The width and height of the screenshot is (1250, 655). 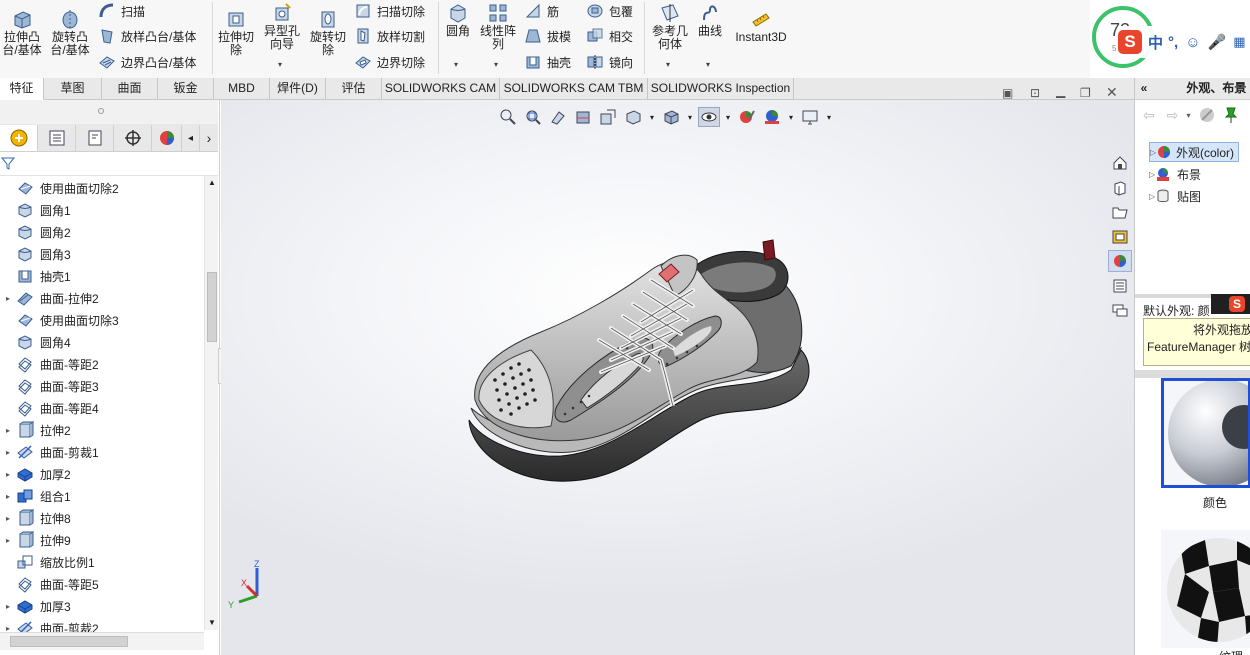 I want to click on solidworks-resources-icon, so click(x=1120, y=163).